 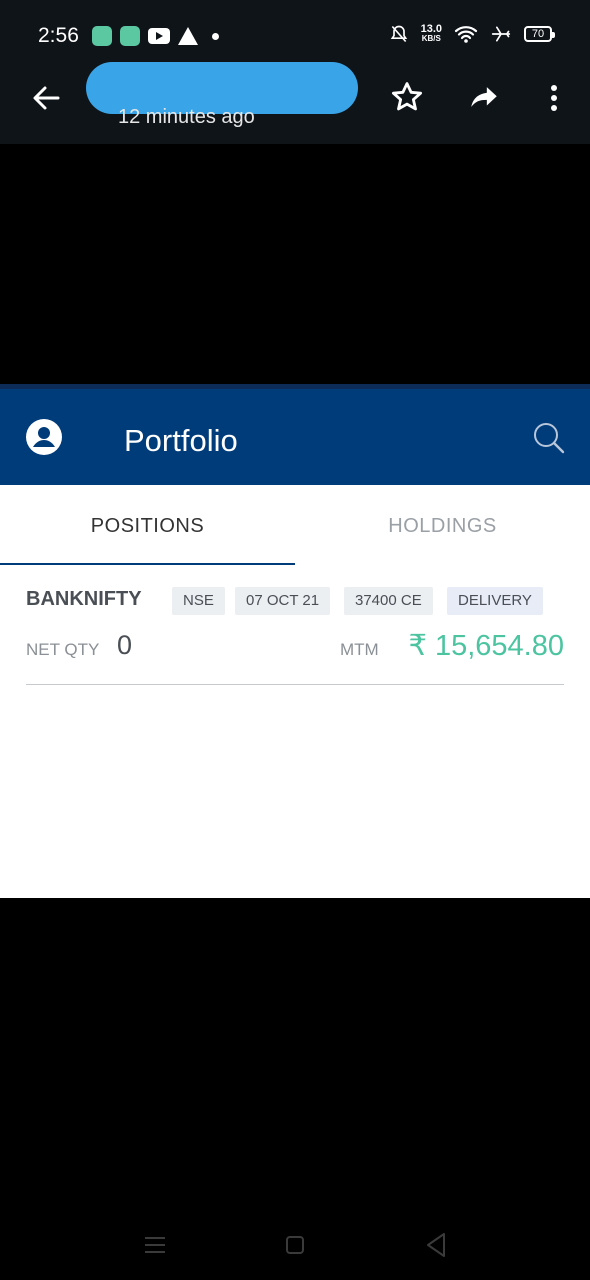 I want to click on youtube-icon, so click(x=159, y=36).